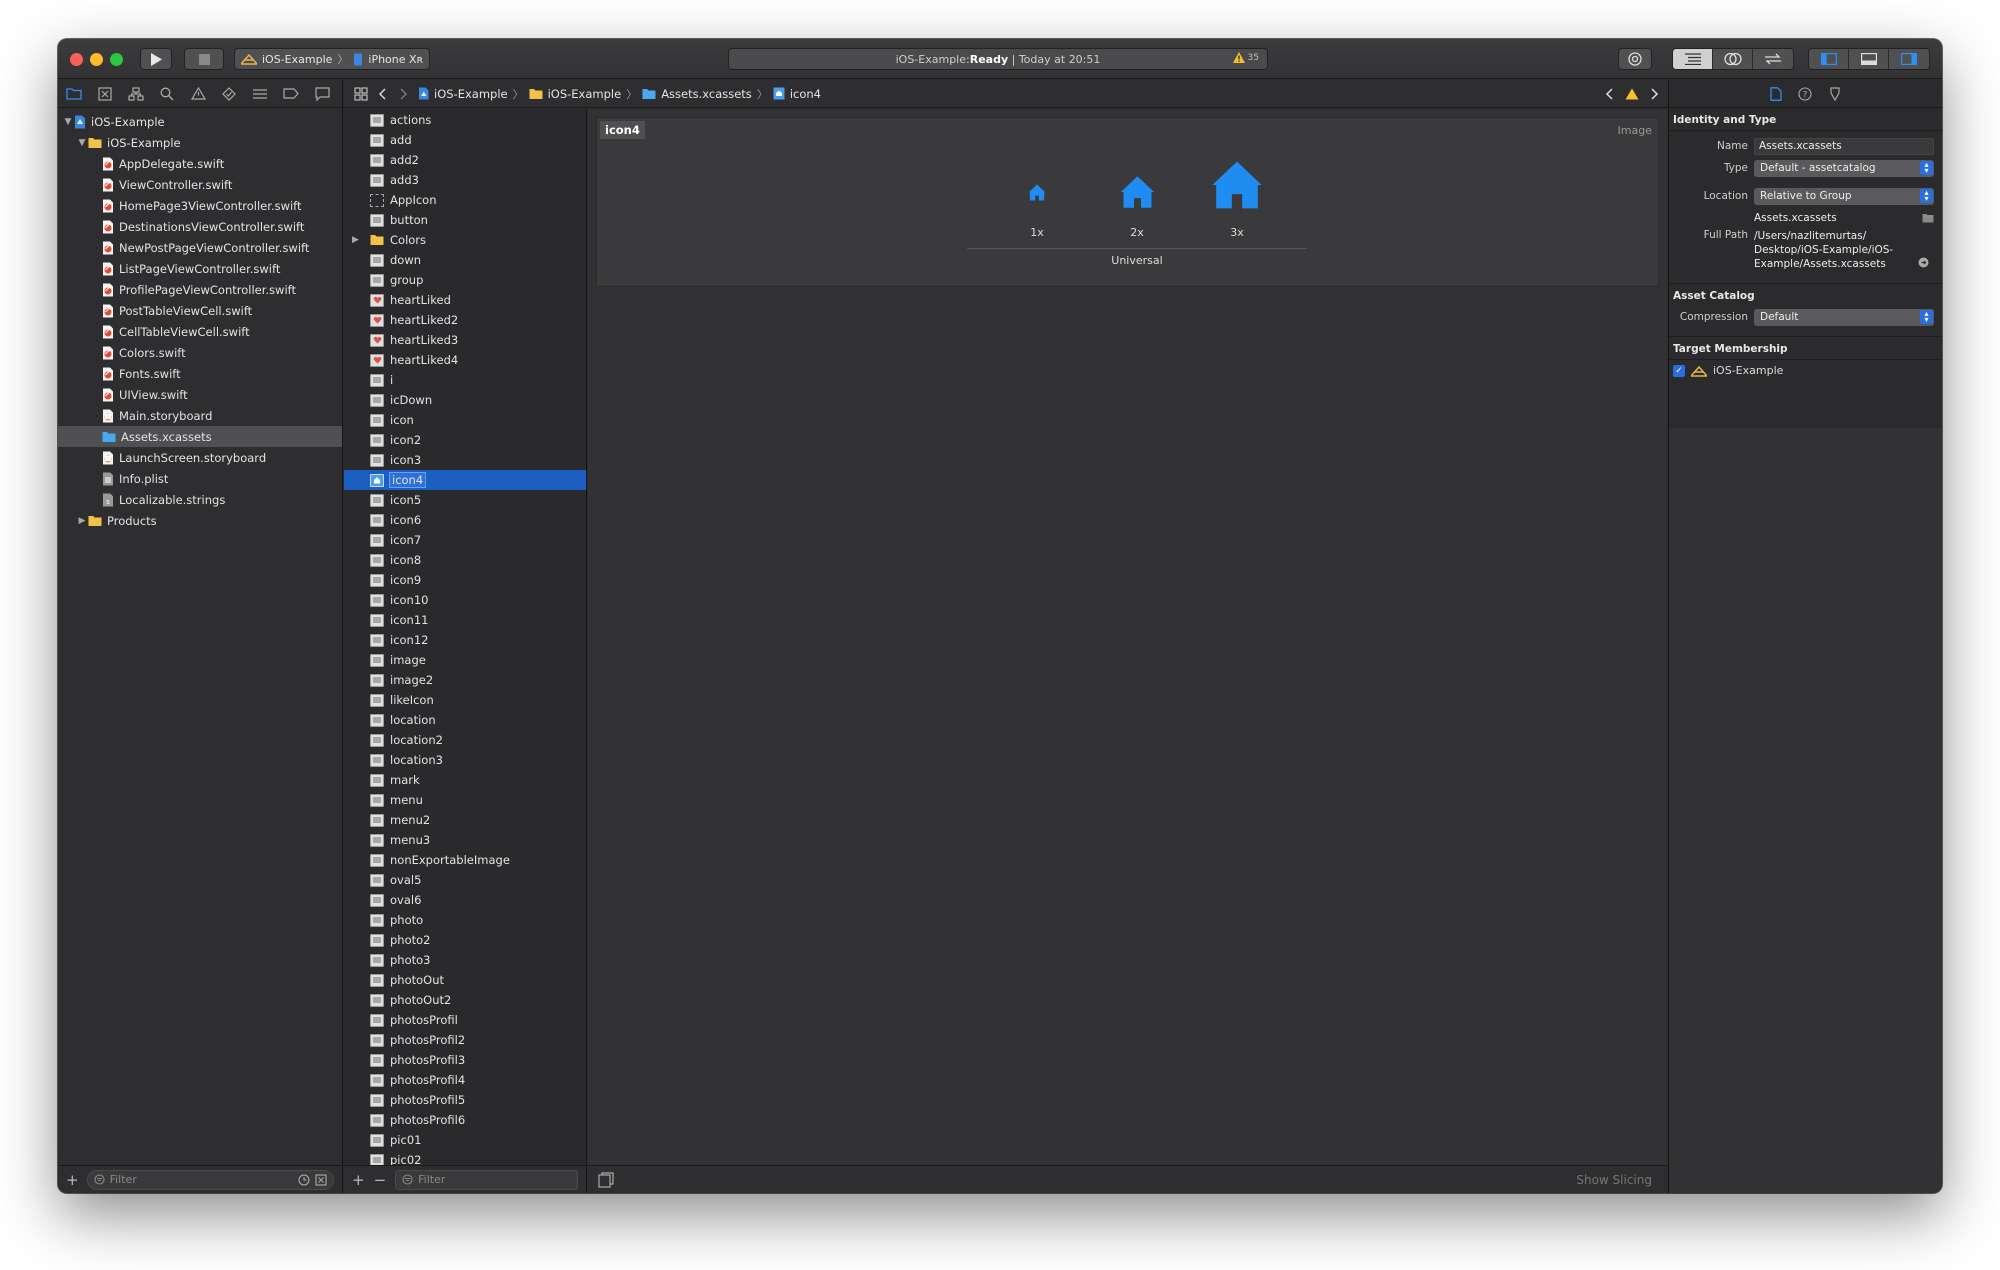 The image size is (2000, 1270). Describe the element at coordinates (1654, 93) in the screenshot. I see `next-issue-icon` at that location.